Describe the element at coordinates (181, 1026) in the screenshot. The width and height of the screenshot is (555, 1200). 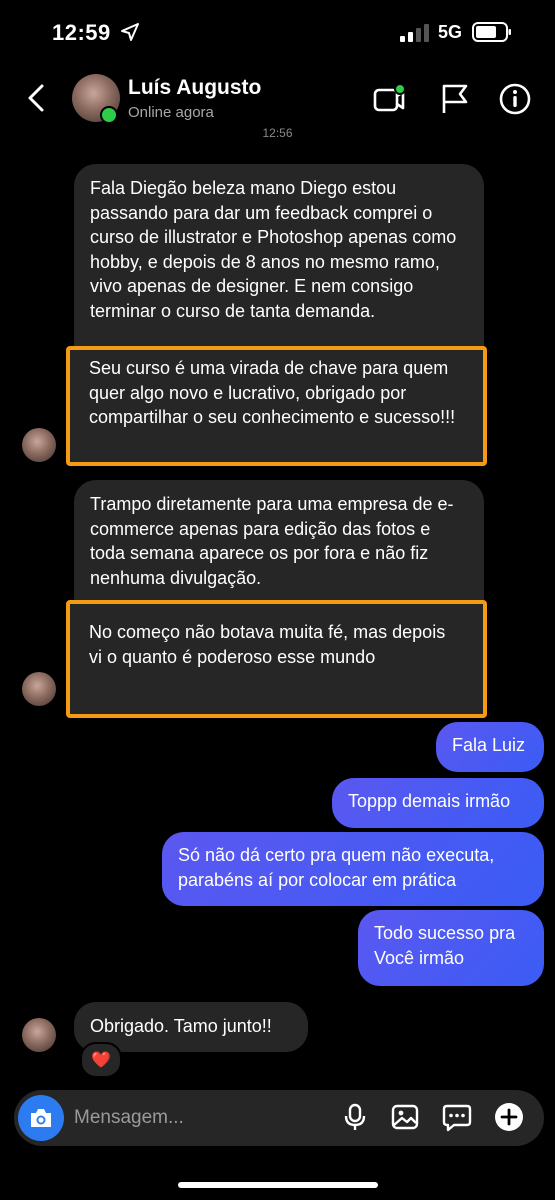
I see `message-text: Obrigado. Tamo junto!!` at that location.